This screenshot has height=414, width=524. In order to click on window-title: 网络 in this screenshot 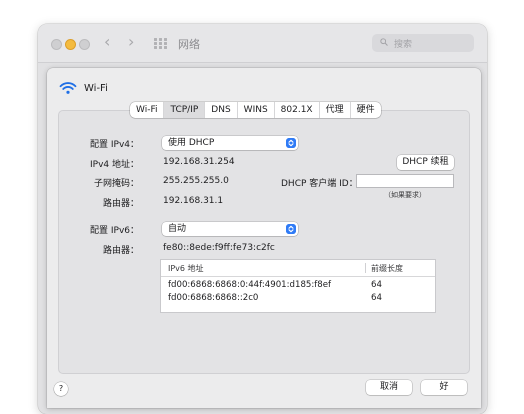, I will do `click(189, 44)`.